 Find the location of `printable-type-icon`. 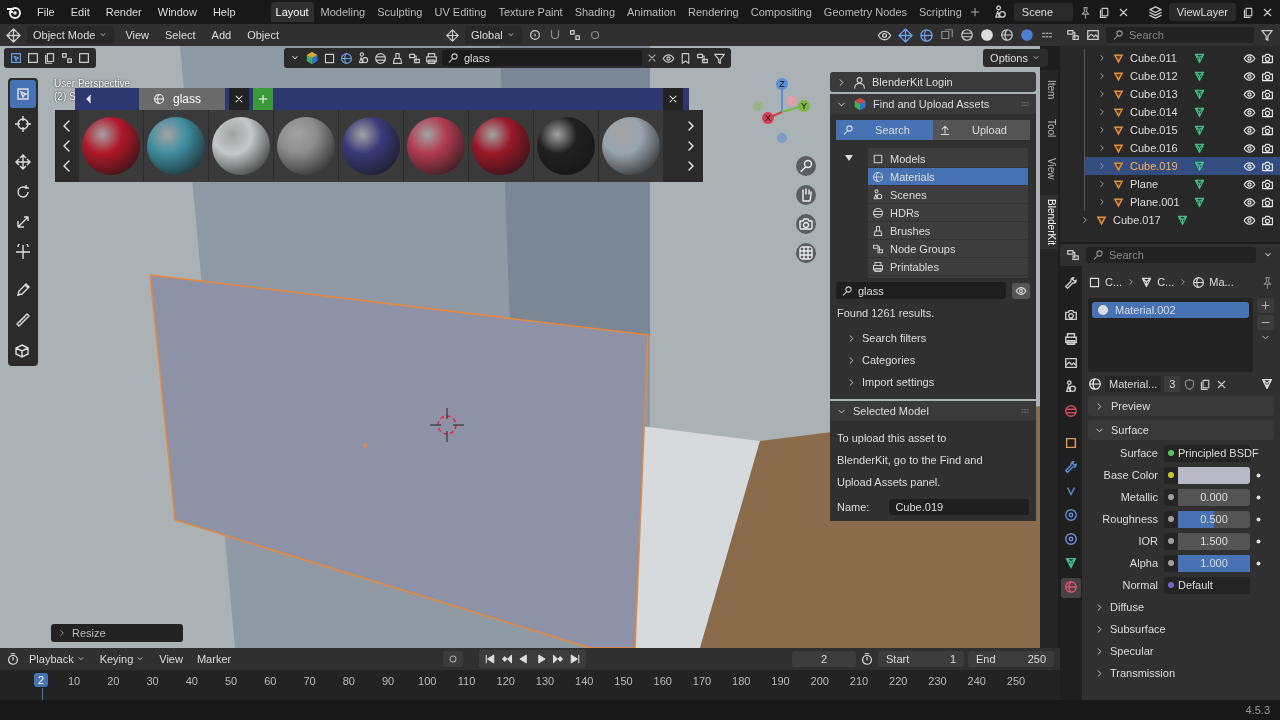

printable-type-icon is located at coordinates (431, 58).